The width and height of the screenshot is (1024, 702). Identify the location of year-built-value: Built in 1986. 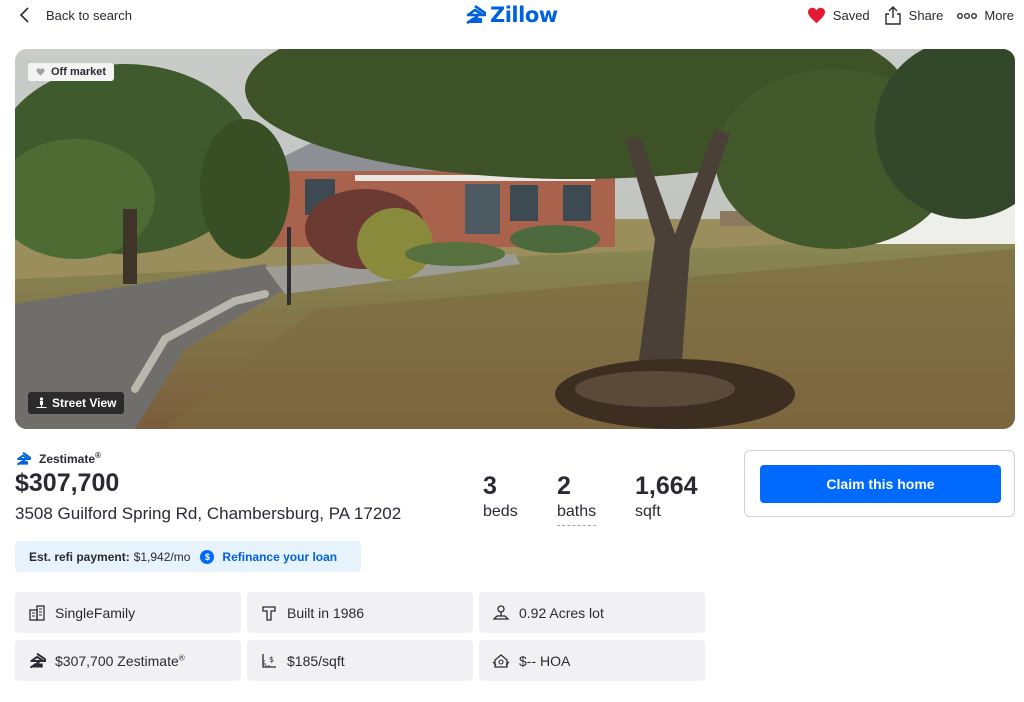
(326, 612).